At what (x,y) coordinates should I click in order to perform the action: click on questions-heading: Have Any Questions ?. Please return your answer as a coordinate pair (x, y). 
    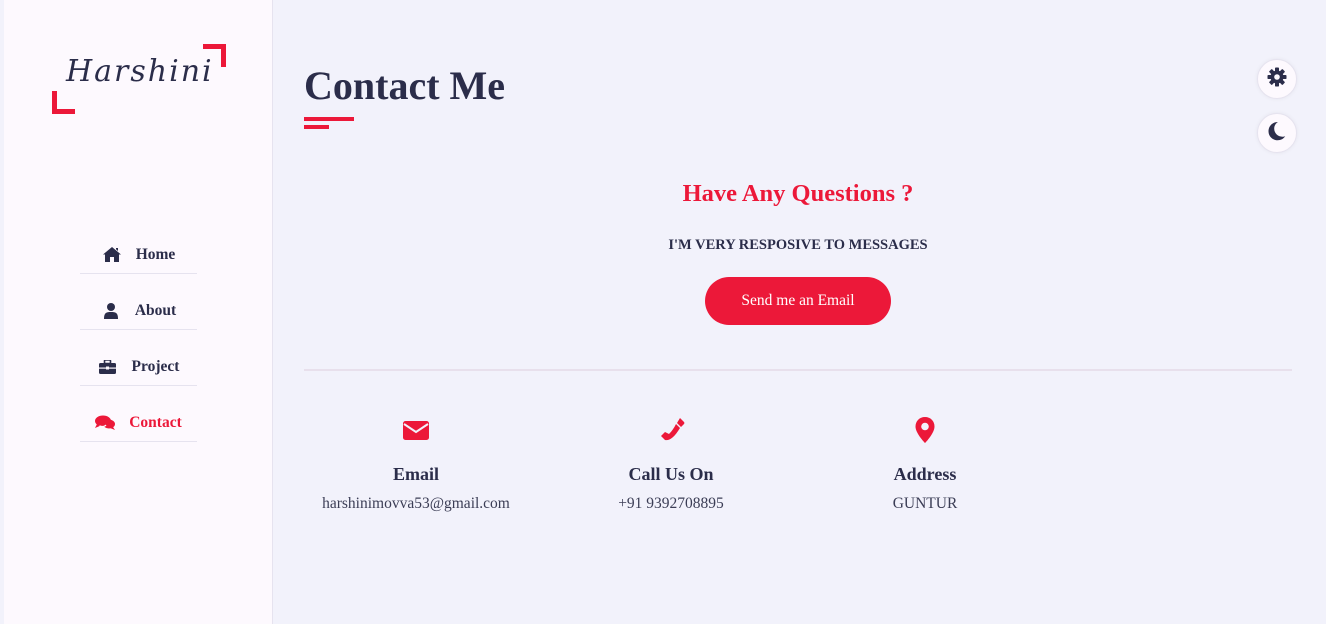
    Looking at the image, I should click on (798, 193).